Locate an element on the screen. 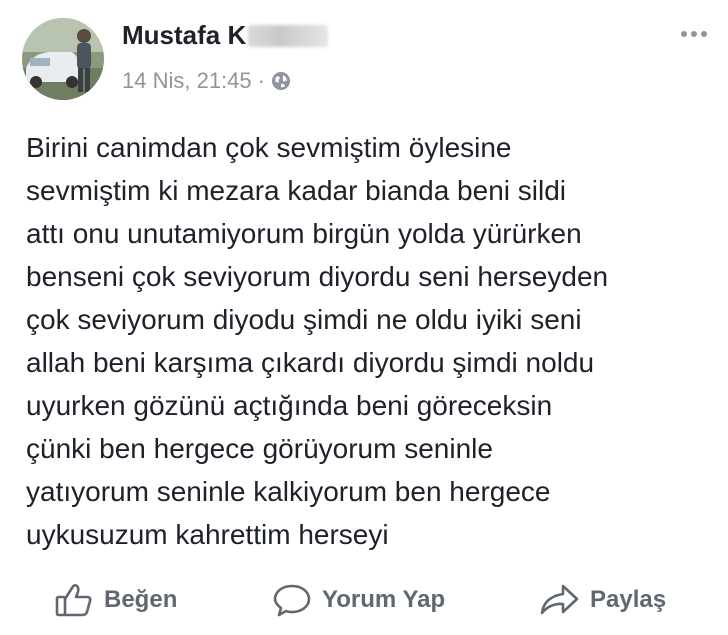 This screenshot has height=635, width=728. share-label: Paylaş is located at coordinates (628, 599).